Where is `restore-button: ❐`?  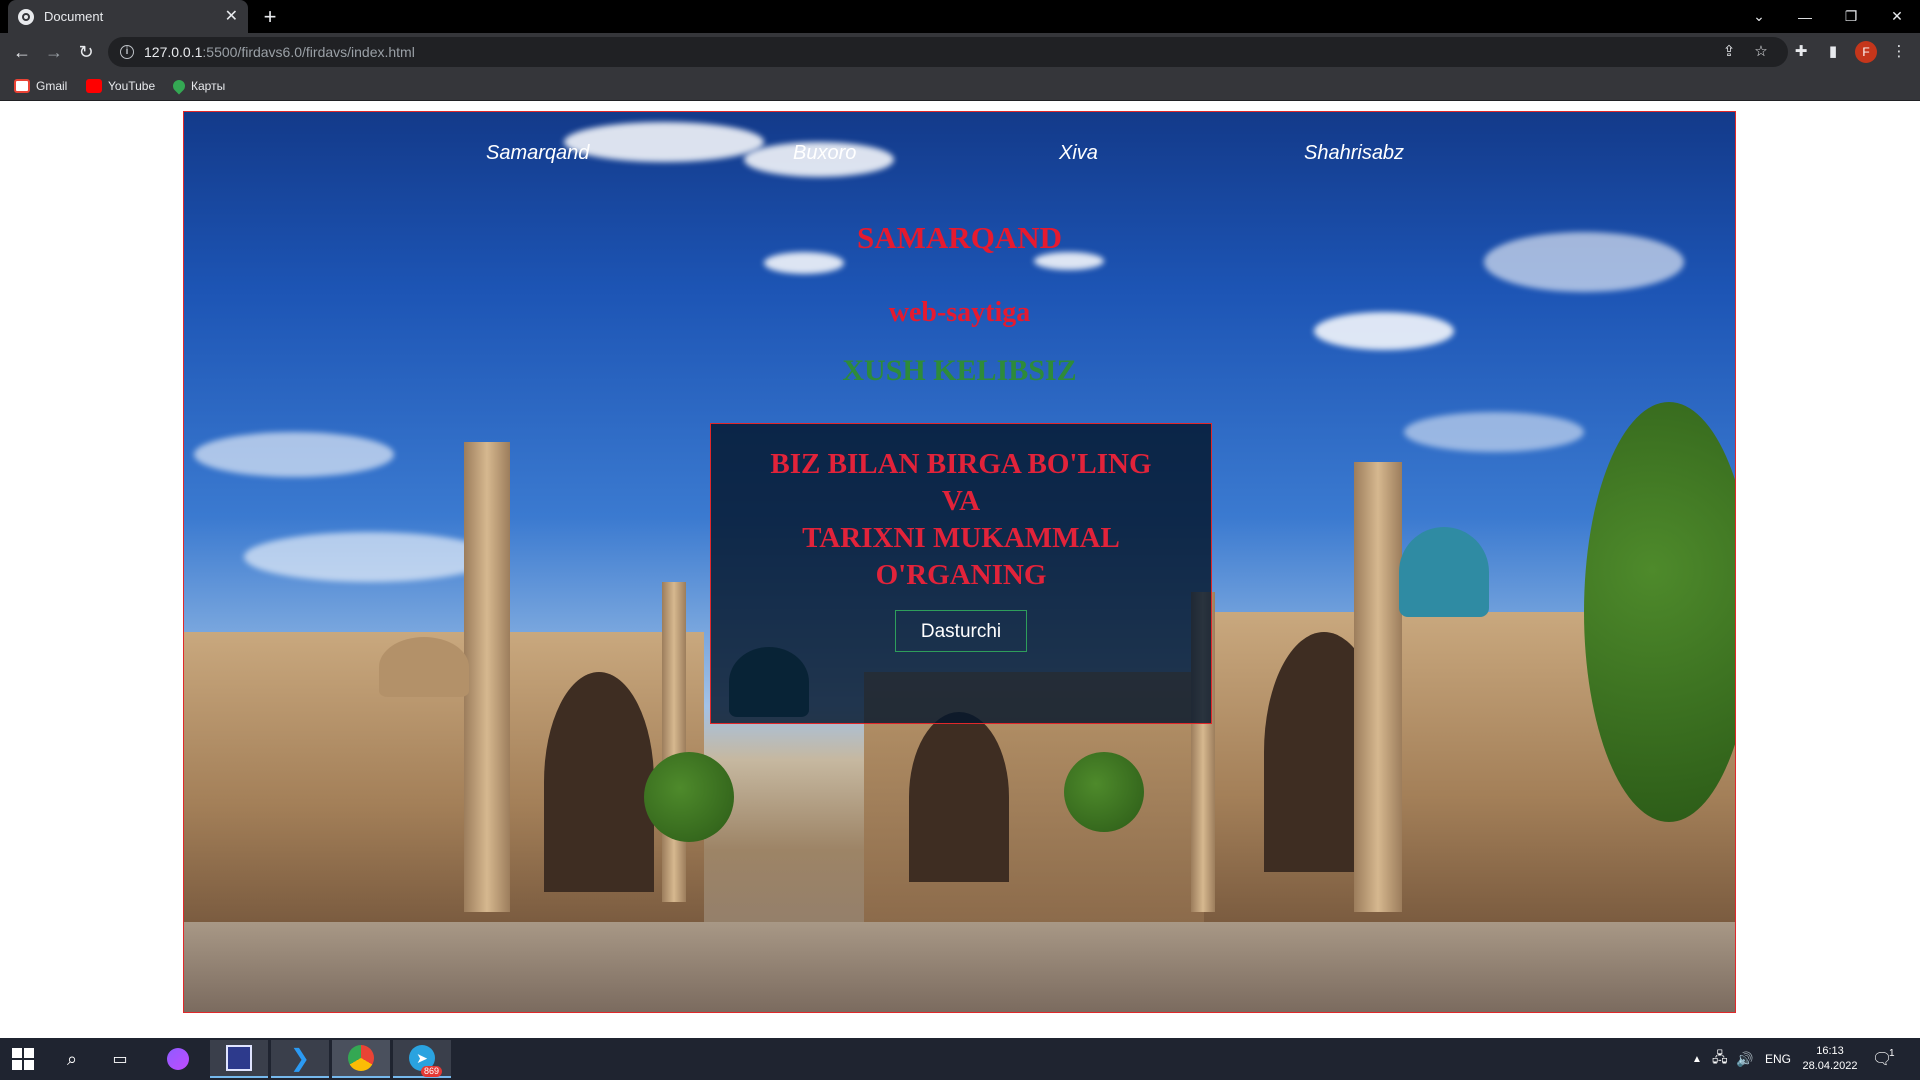
restore-button: ❐ is located at coordinates (1851, 16).